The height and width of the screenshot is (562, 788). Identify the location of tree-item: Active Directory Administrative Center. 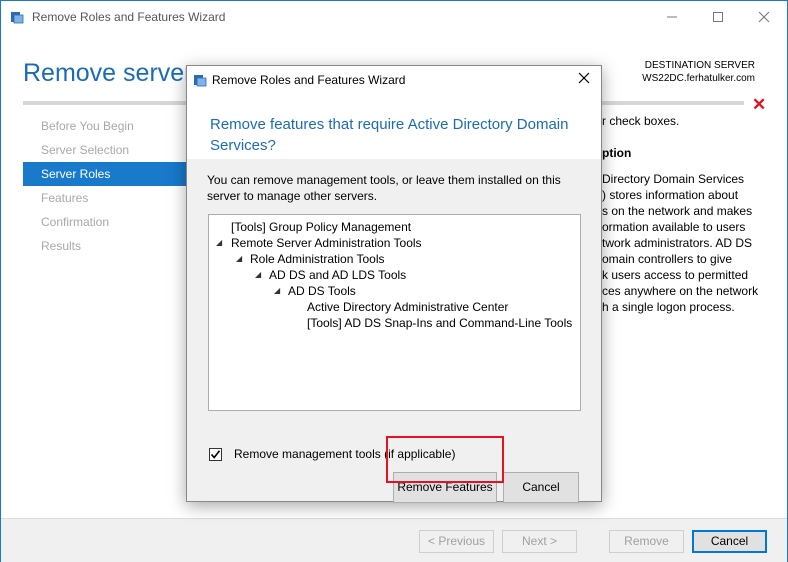
(394, 307).